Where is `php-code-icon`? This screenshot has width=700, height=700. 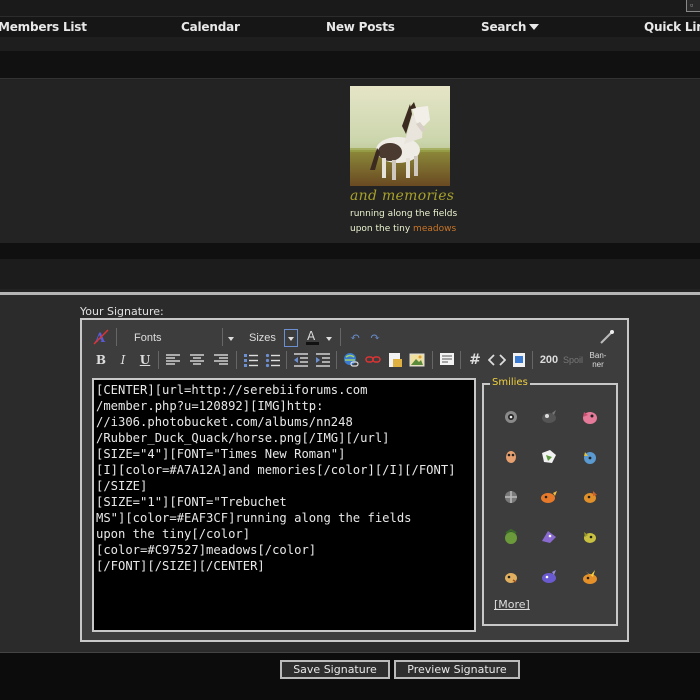
php-code-icon is located at coordinates (519, 360).